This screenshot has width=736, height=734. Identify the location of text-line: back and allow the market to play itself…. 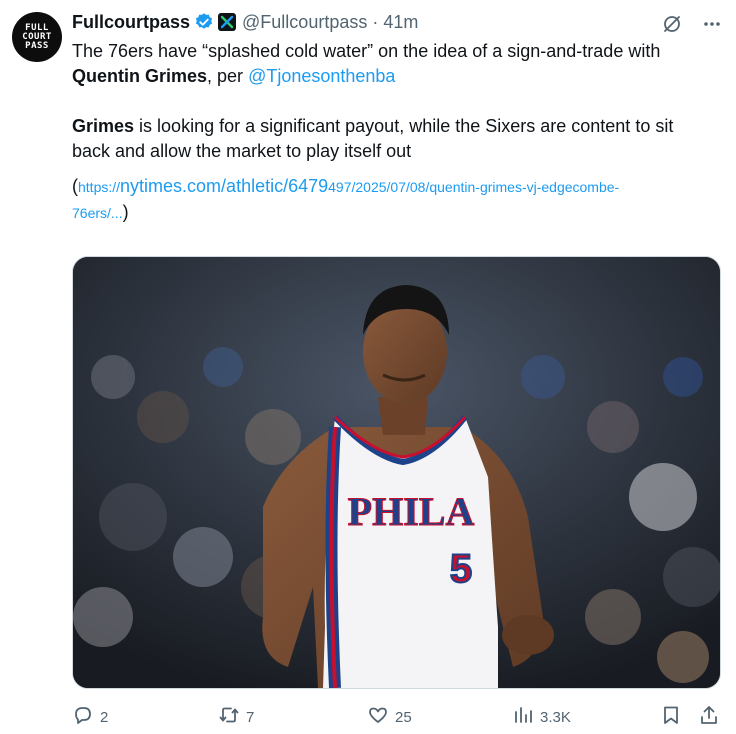
(242, 151).